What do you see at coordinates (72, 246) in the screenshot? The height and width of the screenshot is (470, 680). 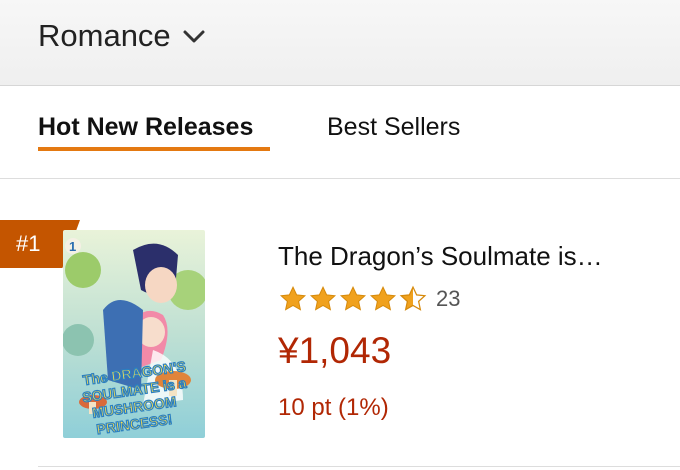 I see `cover-volume-number: 1` at bounding box center [72, 246].